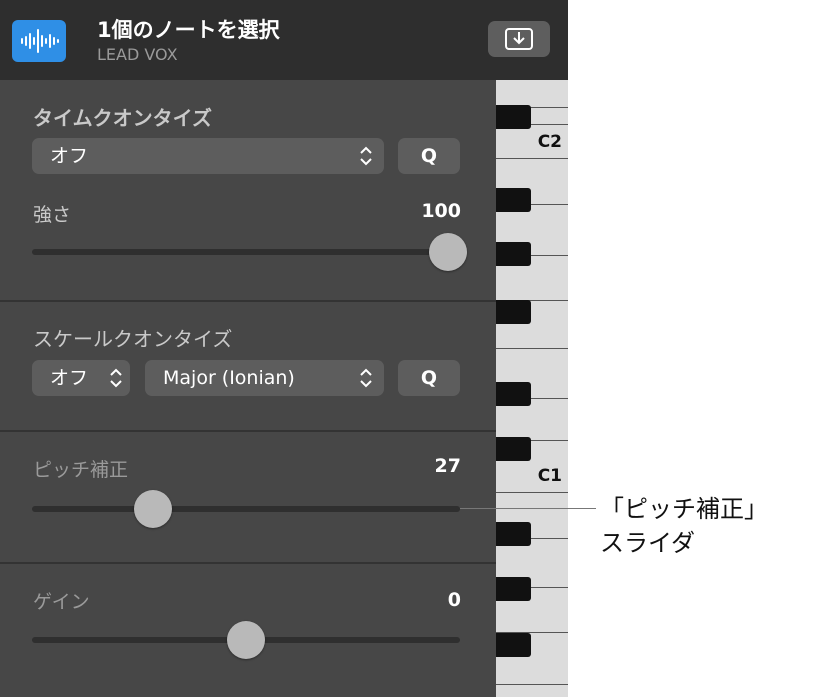 This screenshot has width=817, height=697. Describe the element at coordinates (549, 476) in the screenshot. I see `key-label-c1: C1` at that location.